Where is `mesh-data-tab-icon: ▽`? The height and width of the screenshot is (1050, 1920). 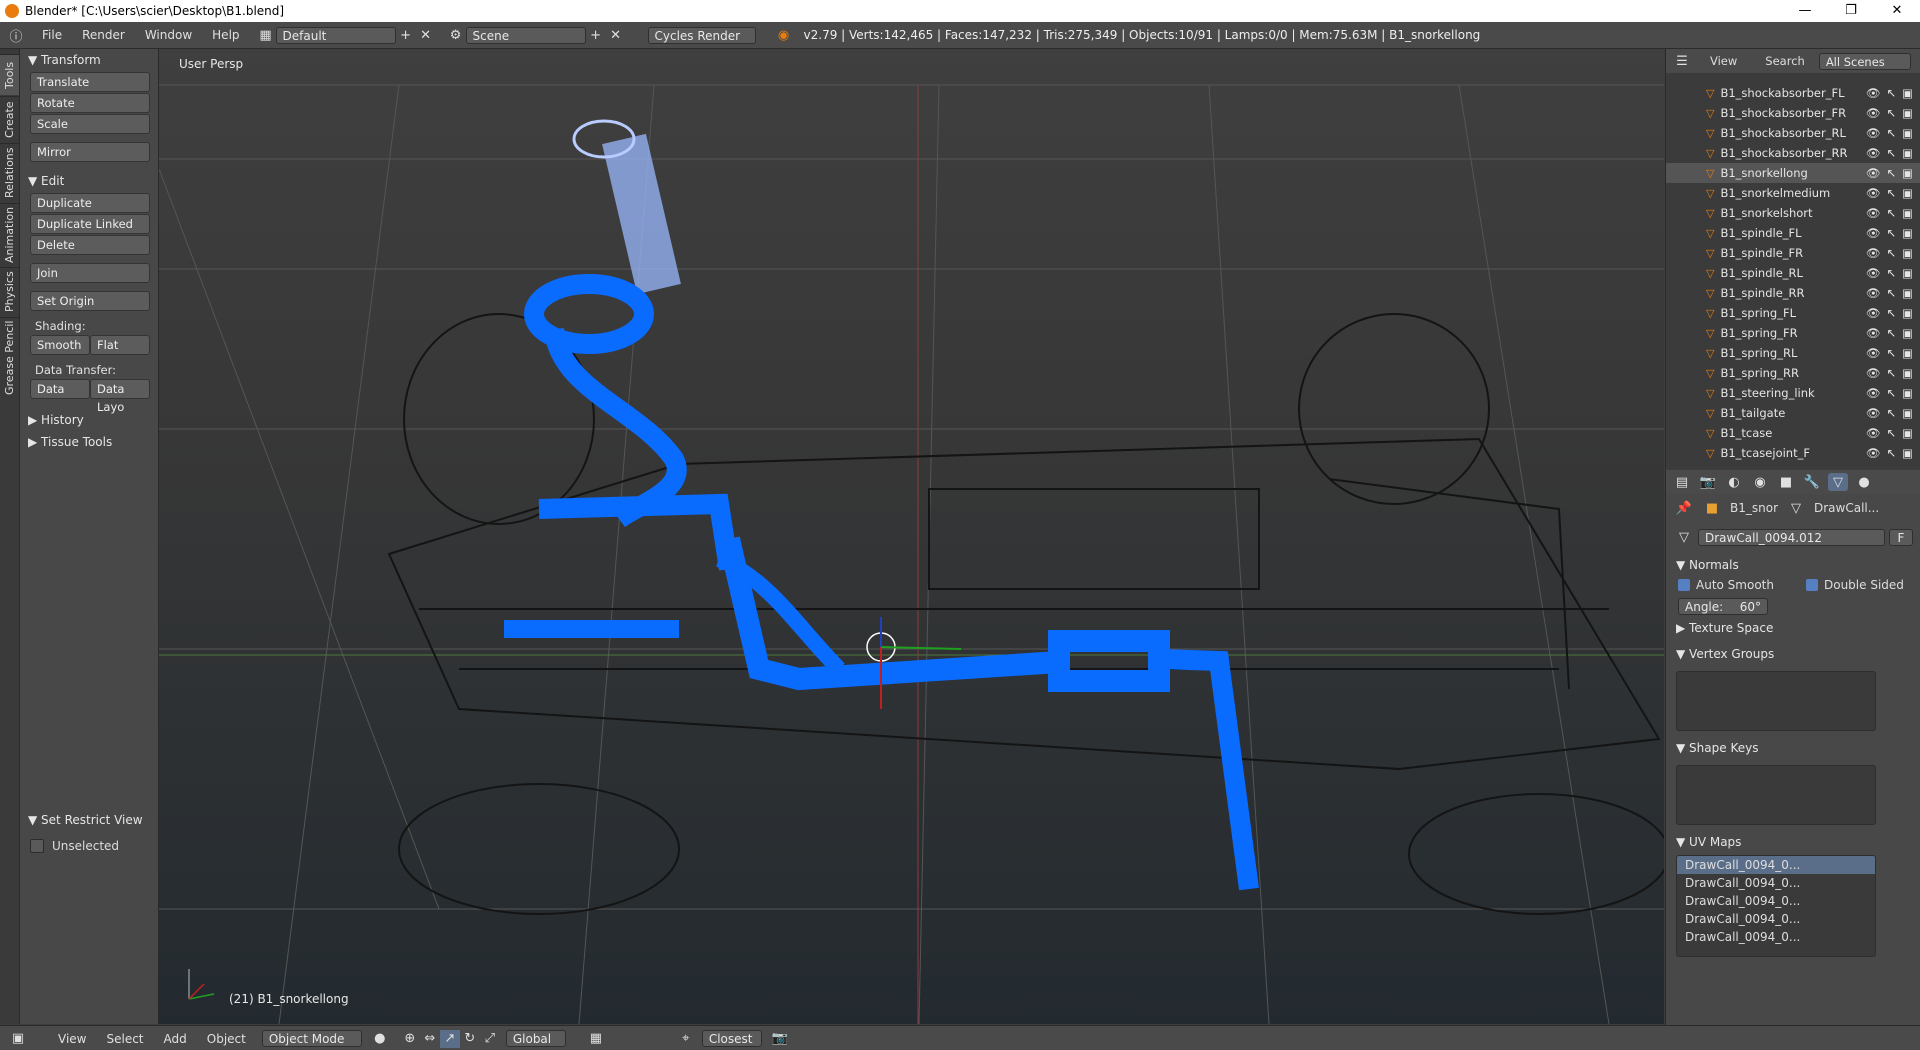
mesh-data-tab-icon: ▽ is located at coordinates (1838, 482).